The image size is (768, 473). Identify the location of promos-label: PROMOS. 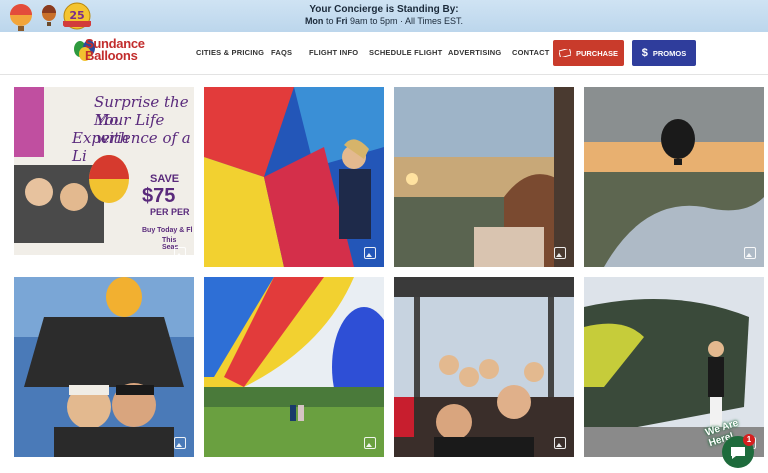
(669, 53).